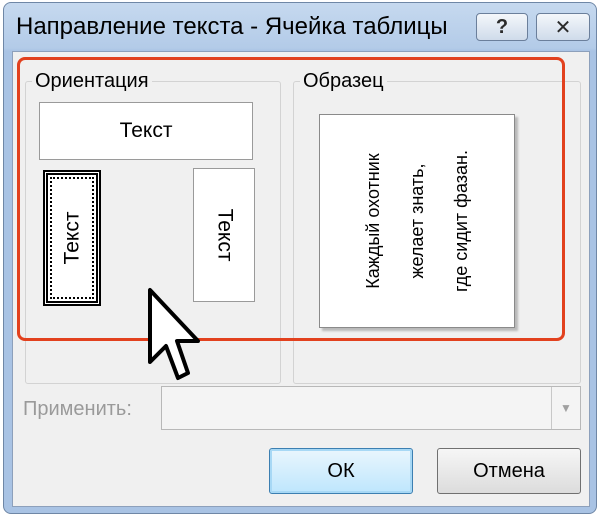  I want to click on apply-dropdown: ▼, so click(371, 408).